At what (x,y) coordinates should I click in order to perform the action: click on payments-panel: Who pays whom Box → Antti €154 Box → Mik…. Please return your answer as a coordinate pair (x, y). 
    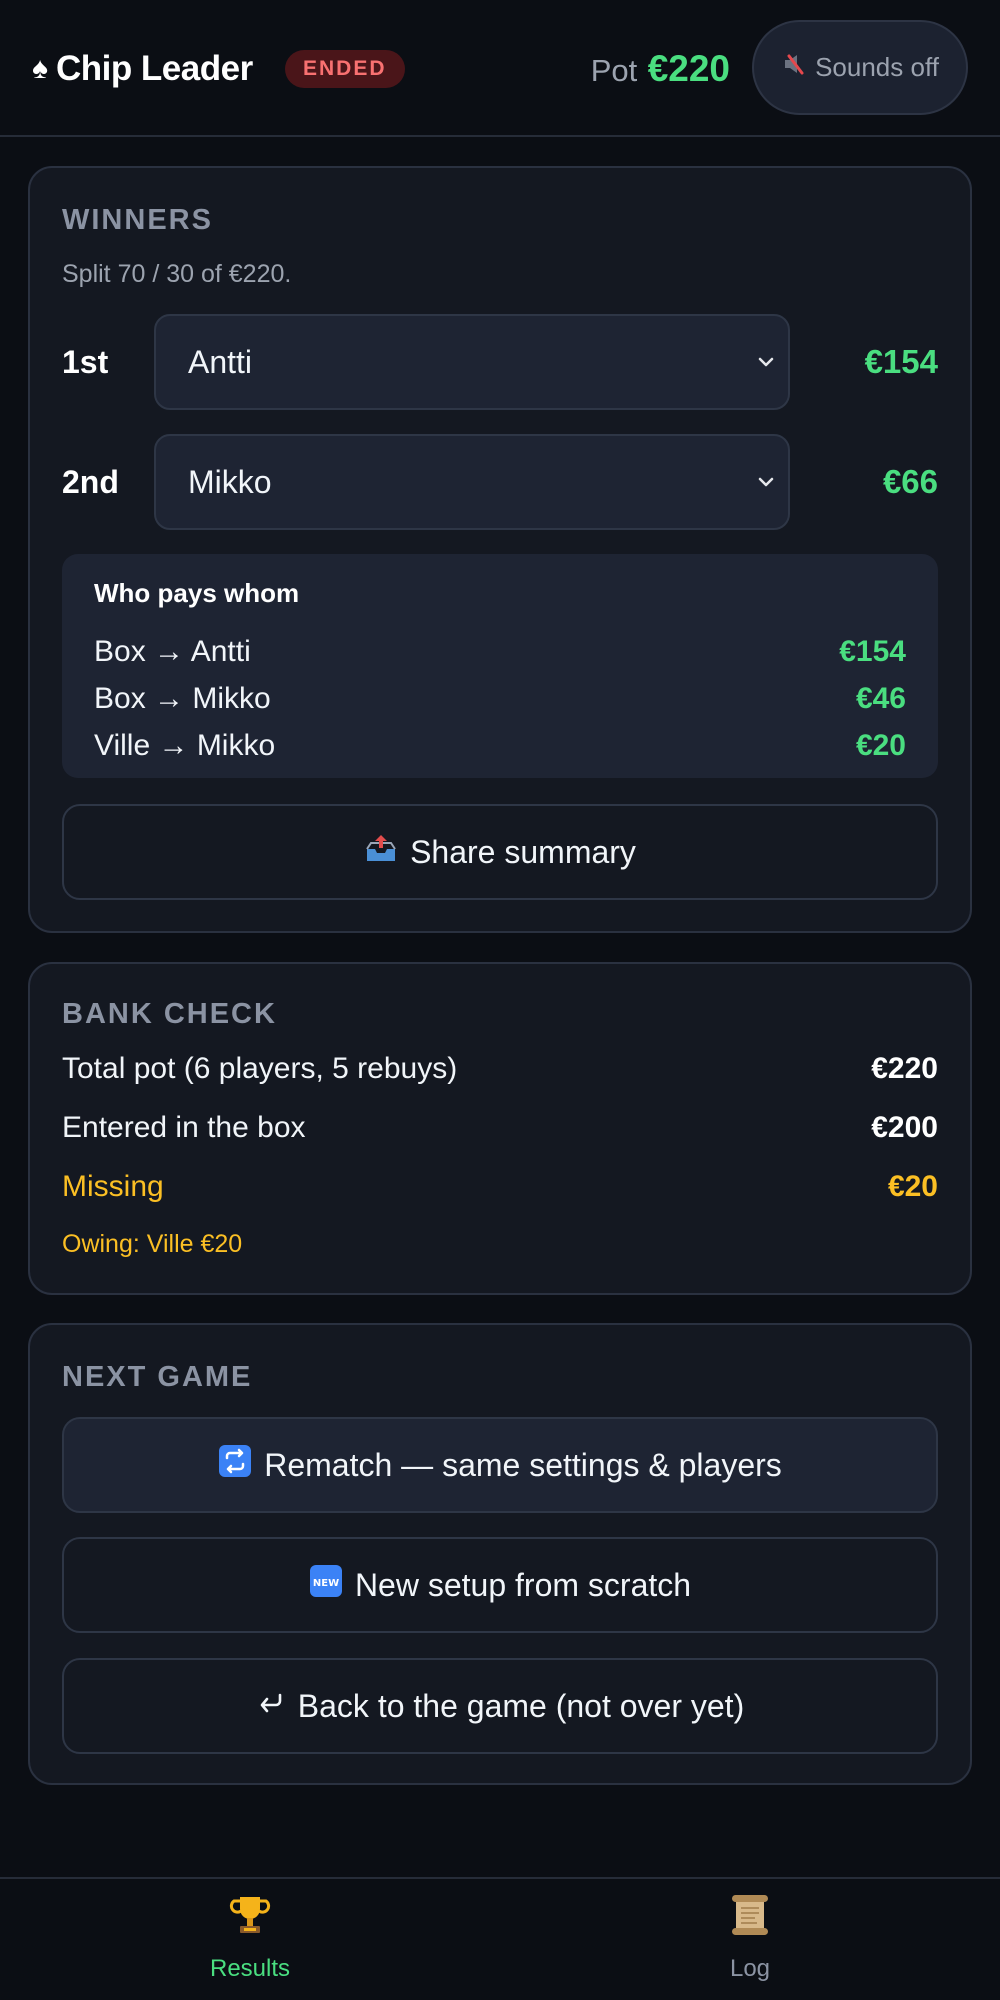
    Looking at the image, I should click on (500, 666).